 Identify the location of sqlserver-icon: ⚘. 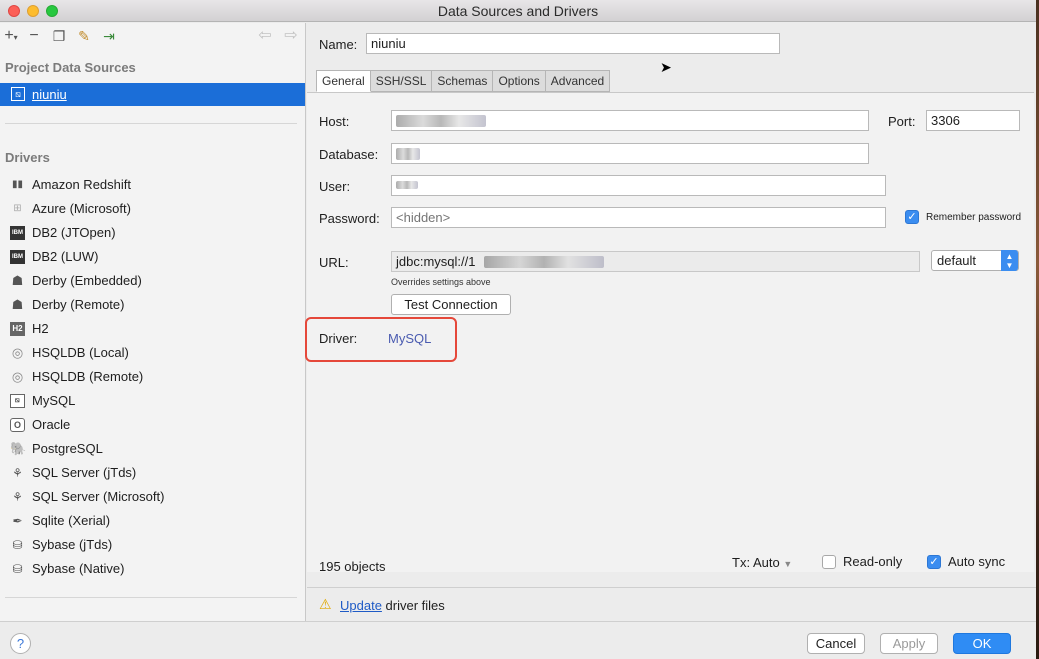
(17, 473).